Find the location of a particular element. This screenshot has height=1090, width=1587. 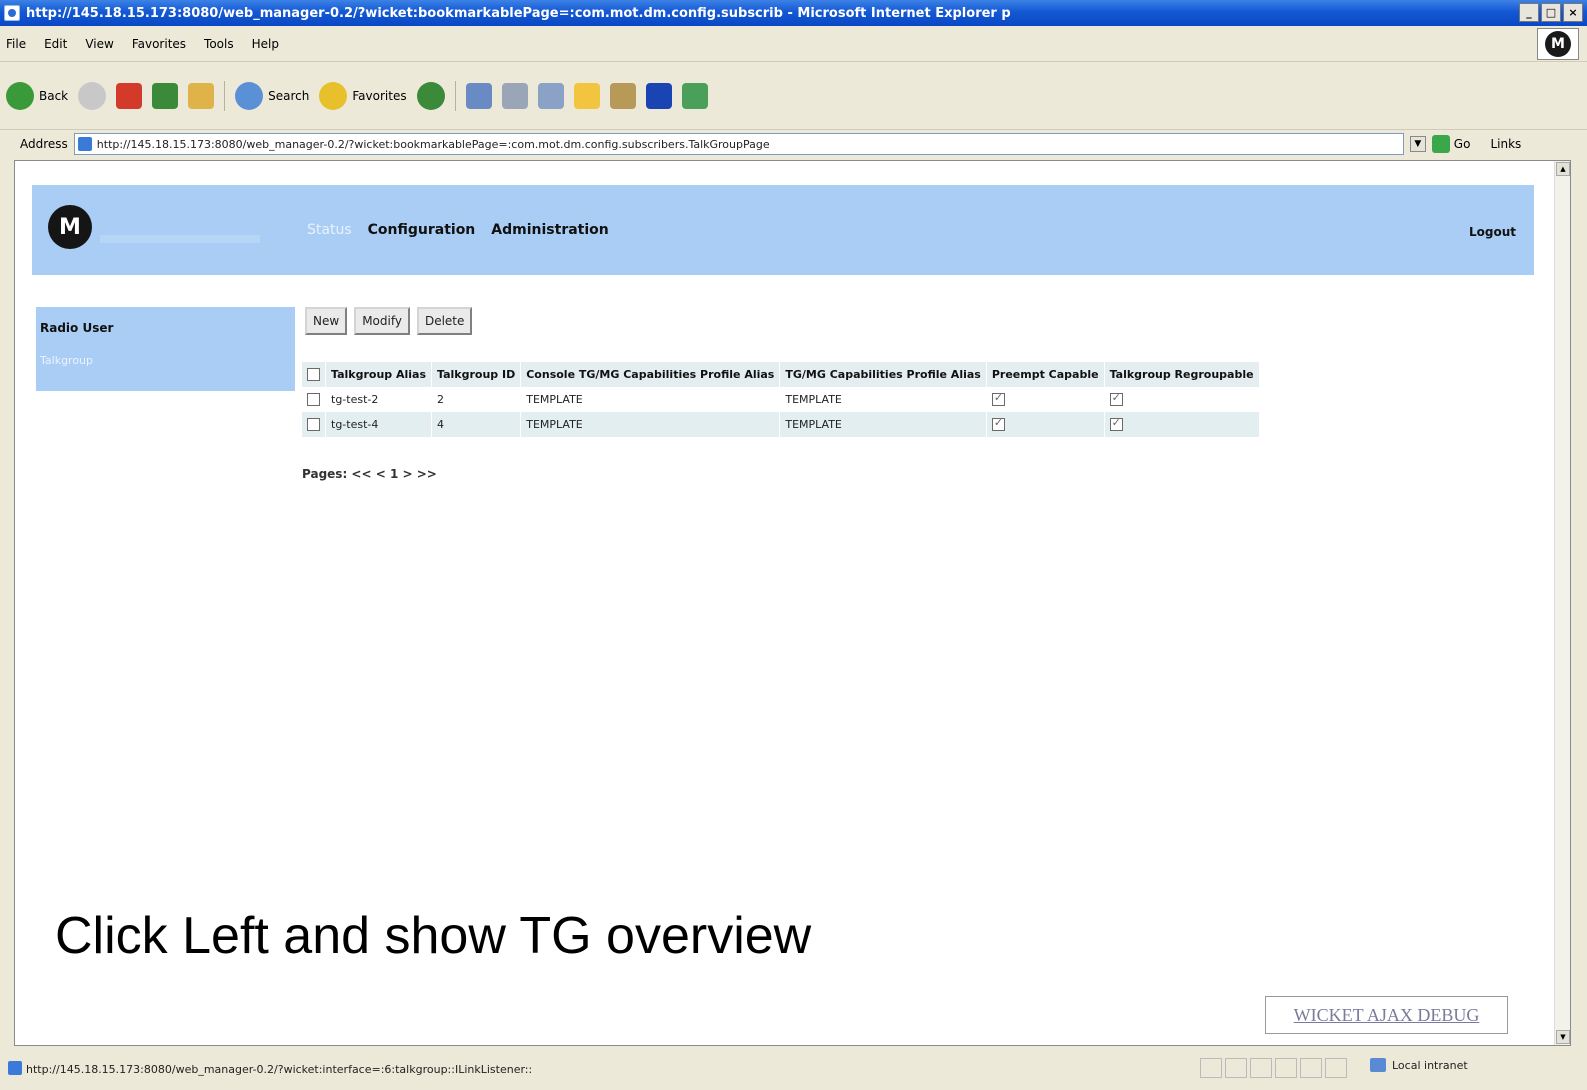

bluetooth-icon is located at coordinates (658, 95).